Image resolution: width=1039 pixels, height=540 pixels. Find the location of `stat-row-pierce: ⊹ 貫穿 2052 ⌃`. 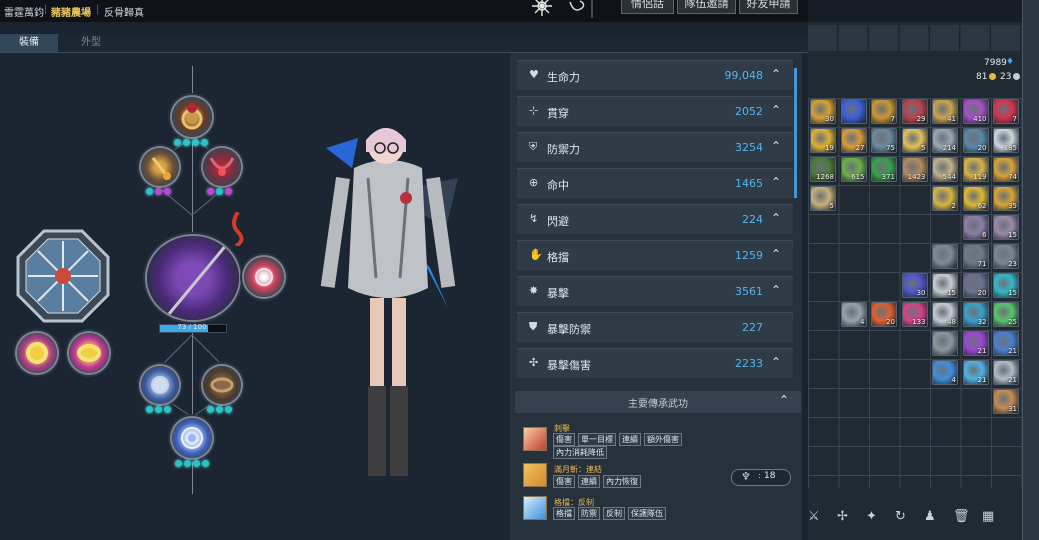

stat-row-pierce: ⊹ 貫穿 2052 ⌃ is located at coordinates (655, 111).